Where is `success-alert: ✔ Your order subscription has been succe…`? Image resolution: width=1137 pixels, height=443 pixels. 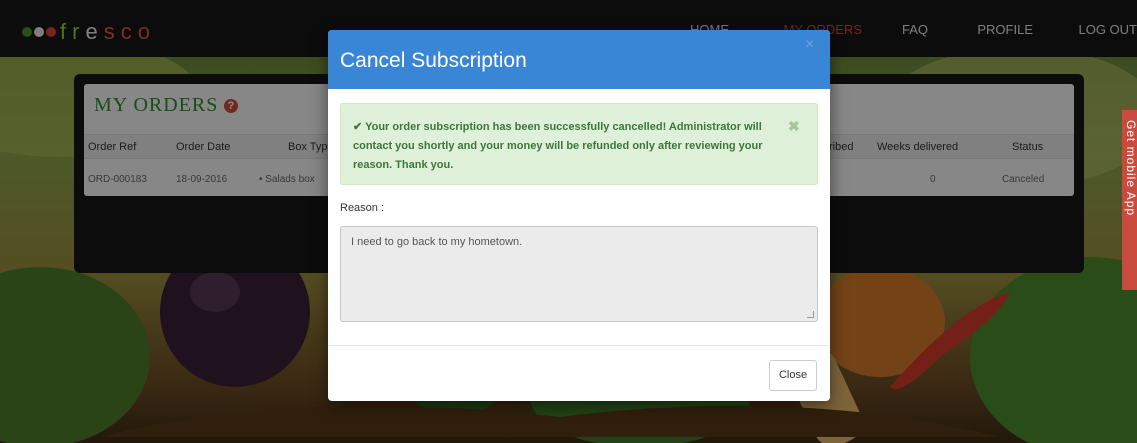
success-alert: ✔ Your order subscription has been succe… is located at coordinates (579, 144).